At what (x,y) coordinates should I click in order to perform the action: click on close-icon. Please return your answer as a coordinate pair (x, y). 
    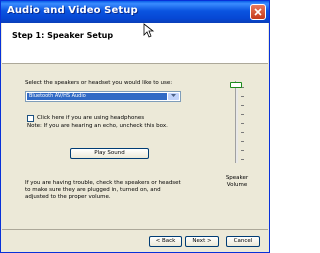
    Looking at the image, I should click on (258, 12).